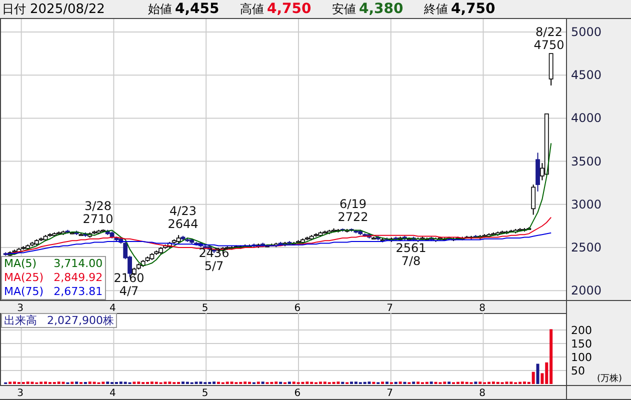 Image resolution: width=631 pixels, height=400 pixels. I want to click on volume-axis-label: 150, so click(581, 344).